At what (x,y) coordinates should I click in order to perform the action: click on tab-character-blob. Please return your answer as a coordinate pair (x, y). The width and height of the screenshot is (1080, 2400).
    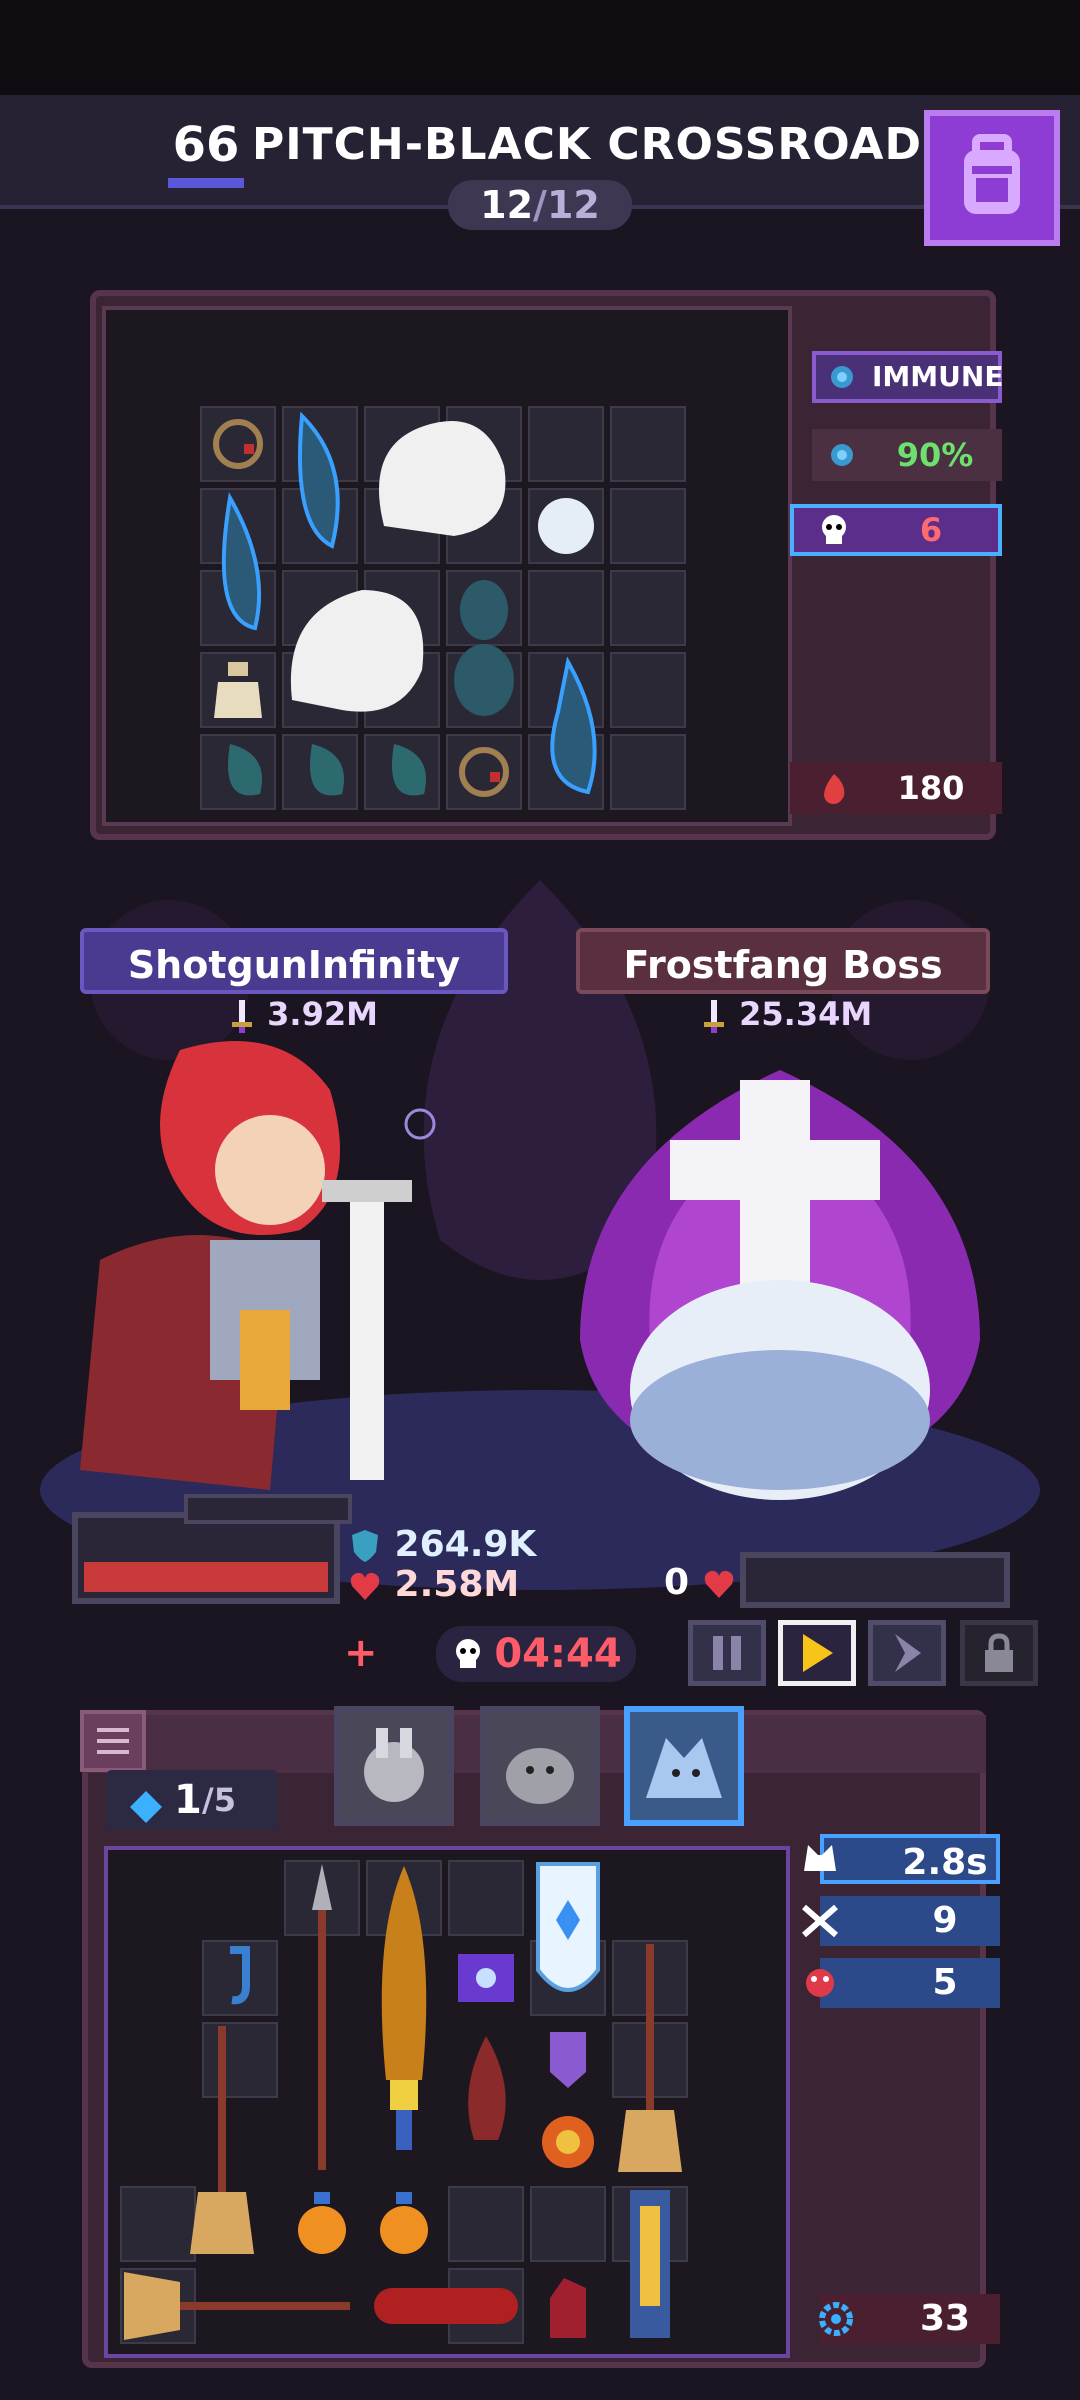
    Looking at the image, I should click on (540, 1766).